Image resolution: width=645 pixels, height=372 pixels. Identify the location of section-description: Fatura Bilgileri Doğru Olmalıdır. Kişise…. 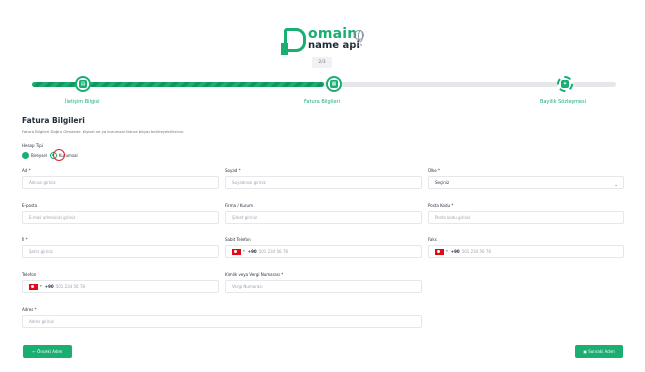
(103, 131).